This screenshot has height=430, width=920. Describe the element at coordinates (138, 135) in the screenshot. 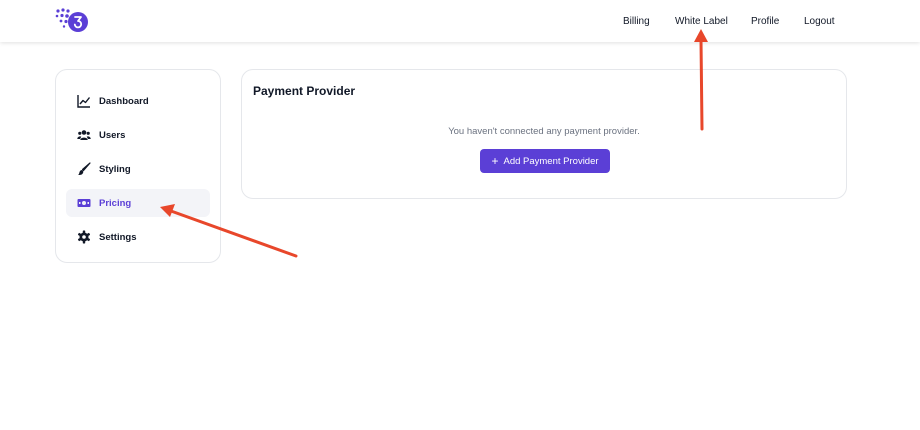

I see `sidebar-item-users: Users` at that location.